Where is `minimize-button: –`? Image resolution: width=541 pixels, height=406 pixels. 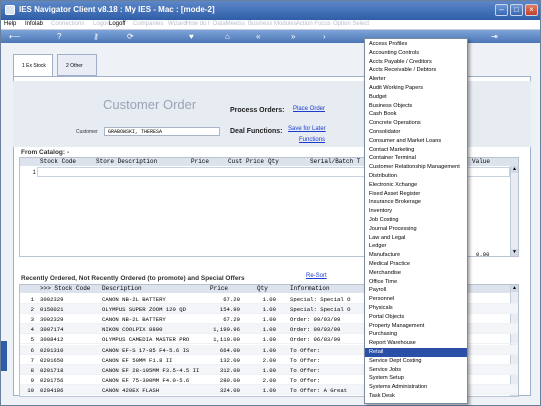 minimize-button: – is located at coordinates (501, 10).